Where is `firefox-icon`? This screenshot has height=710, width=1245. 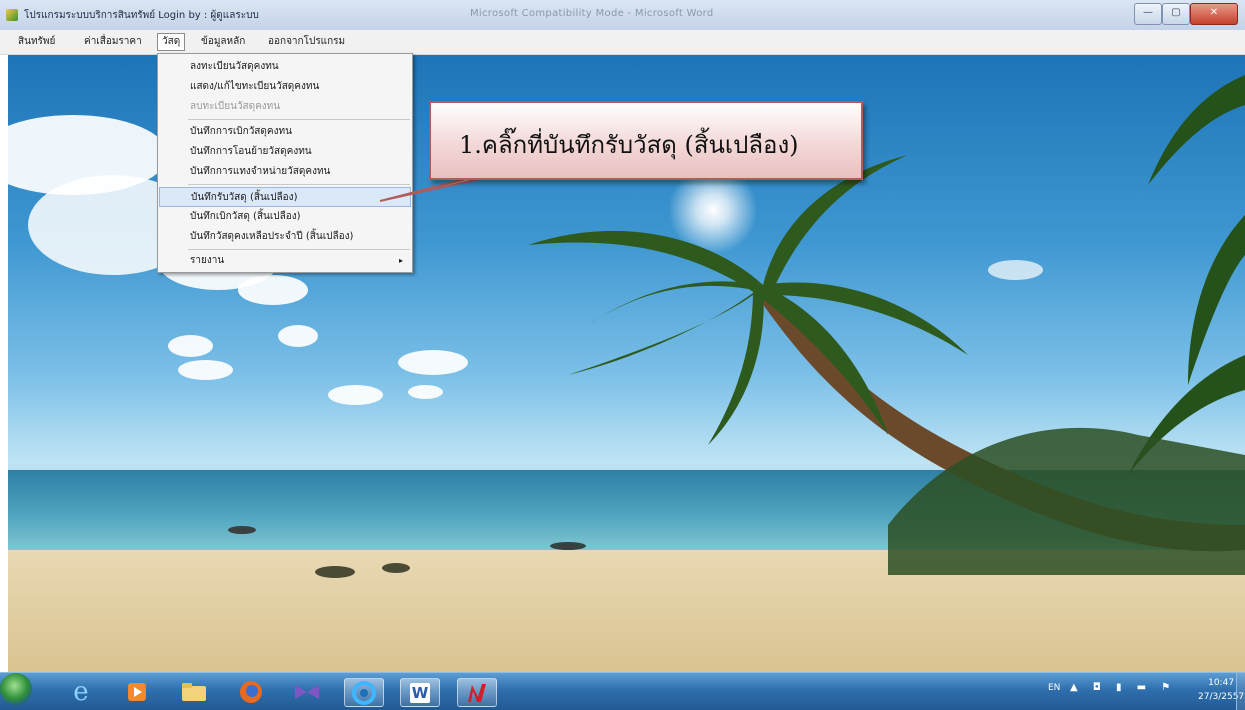 firefox-icon is located at coordinates (251, 691).